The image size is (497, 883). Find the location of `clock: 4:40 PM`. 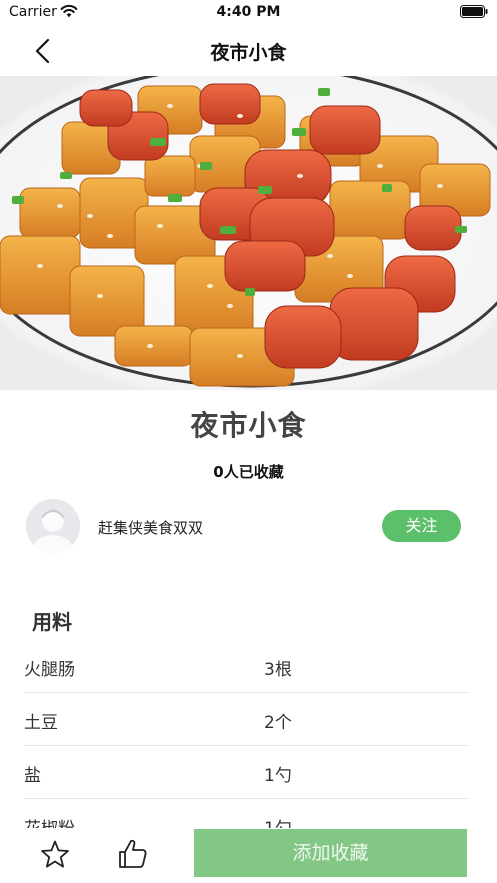

clock: 4:40 PM is located at coordinates (248, 12).